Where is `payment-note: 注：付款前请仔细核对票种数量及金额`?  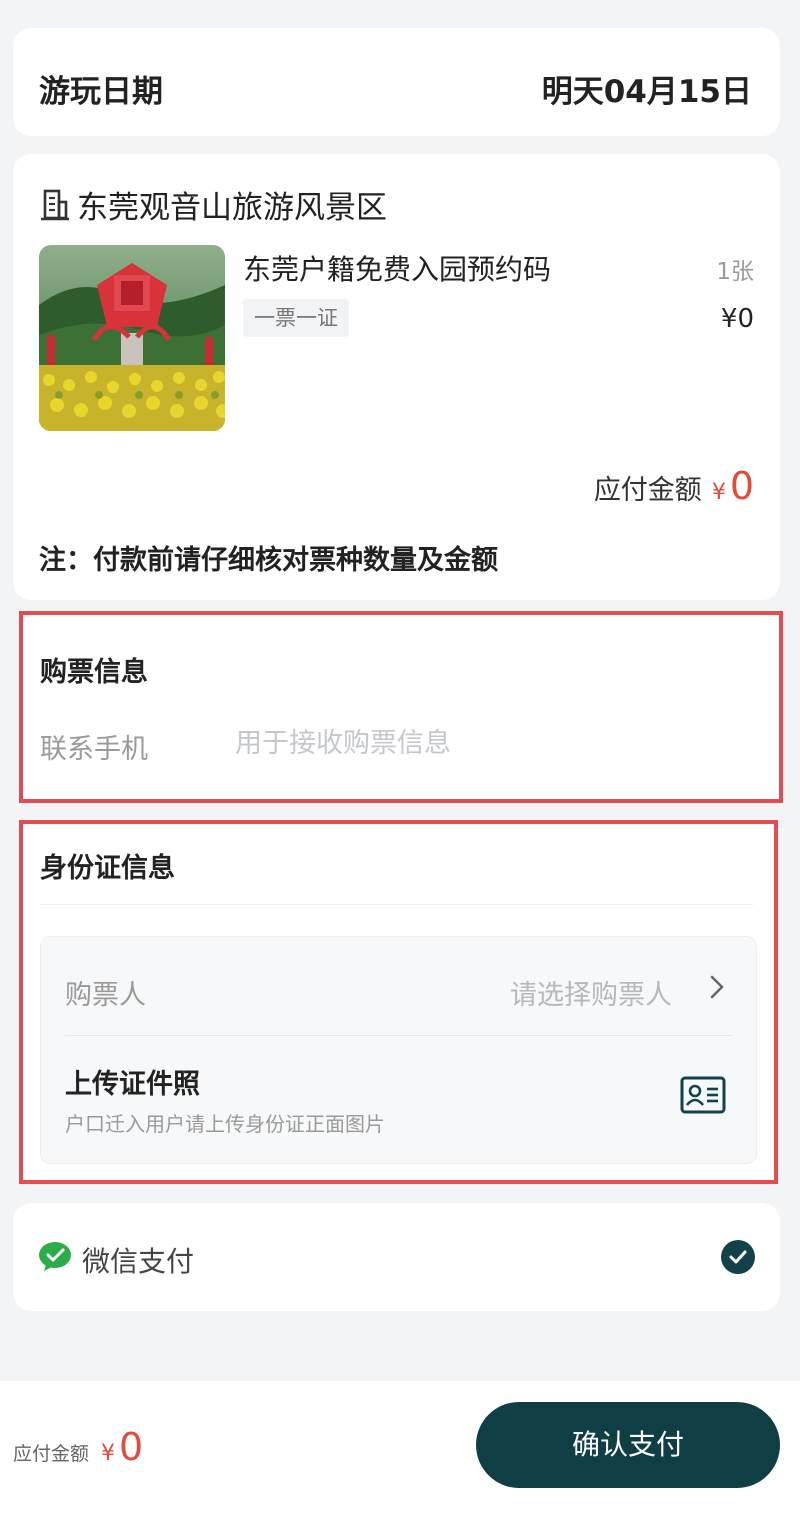
payment-note: 注：付款前请仔细核对票种数量及金额 is located at coordinates (268, 560).